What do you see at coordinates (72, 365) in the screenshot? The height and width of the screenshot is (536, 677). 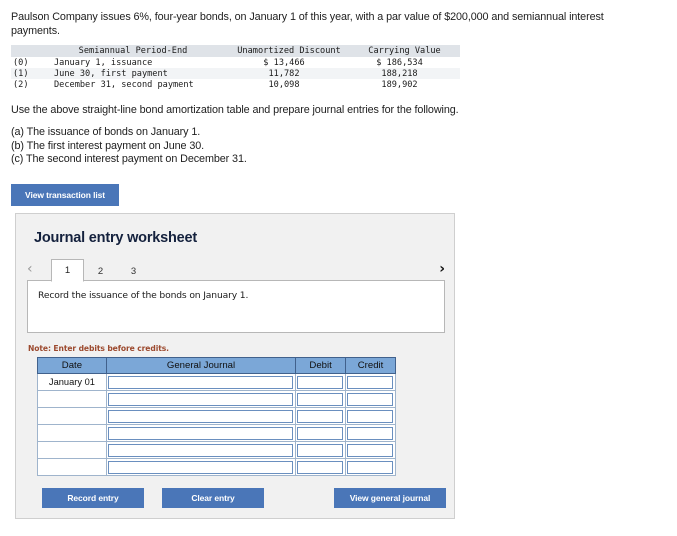 I see `journal-header-date: Date` at bounding box center [72, 365].